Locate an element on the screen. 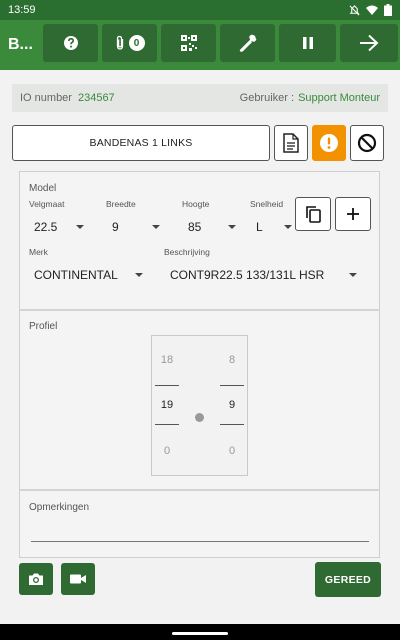 This screenshot has width=400, height=640. height-value: 85 is located at coordinates (195, 227).